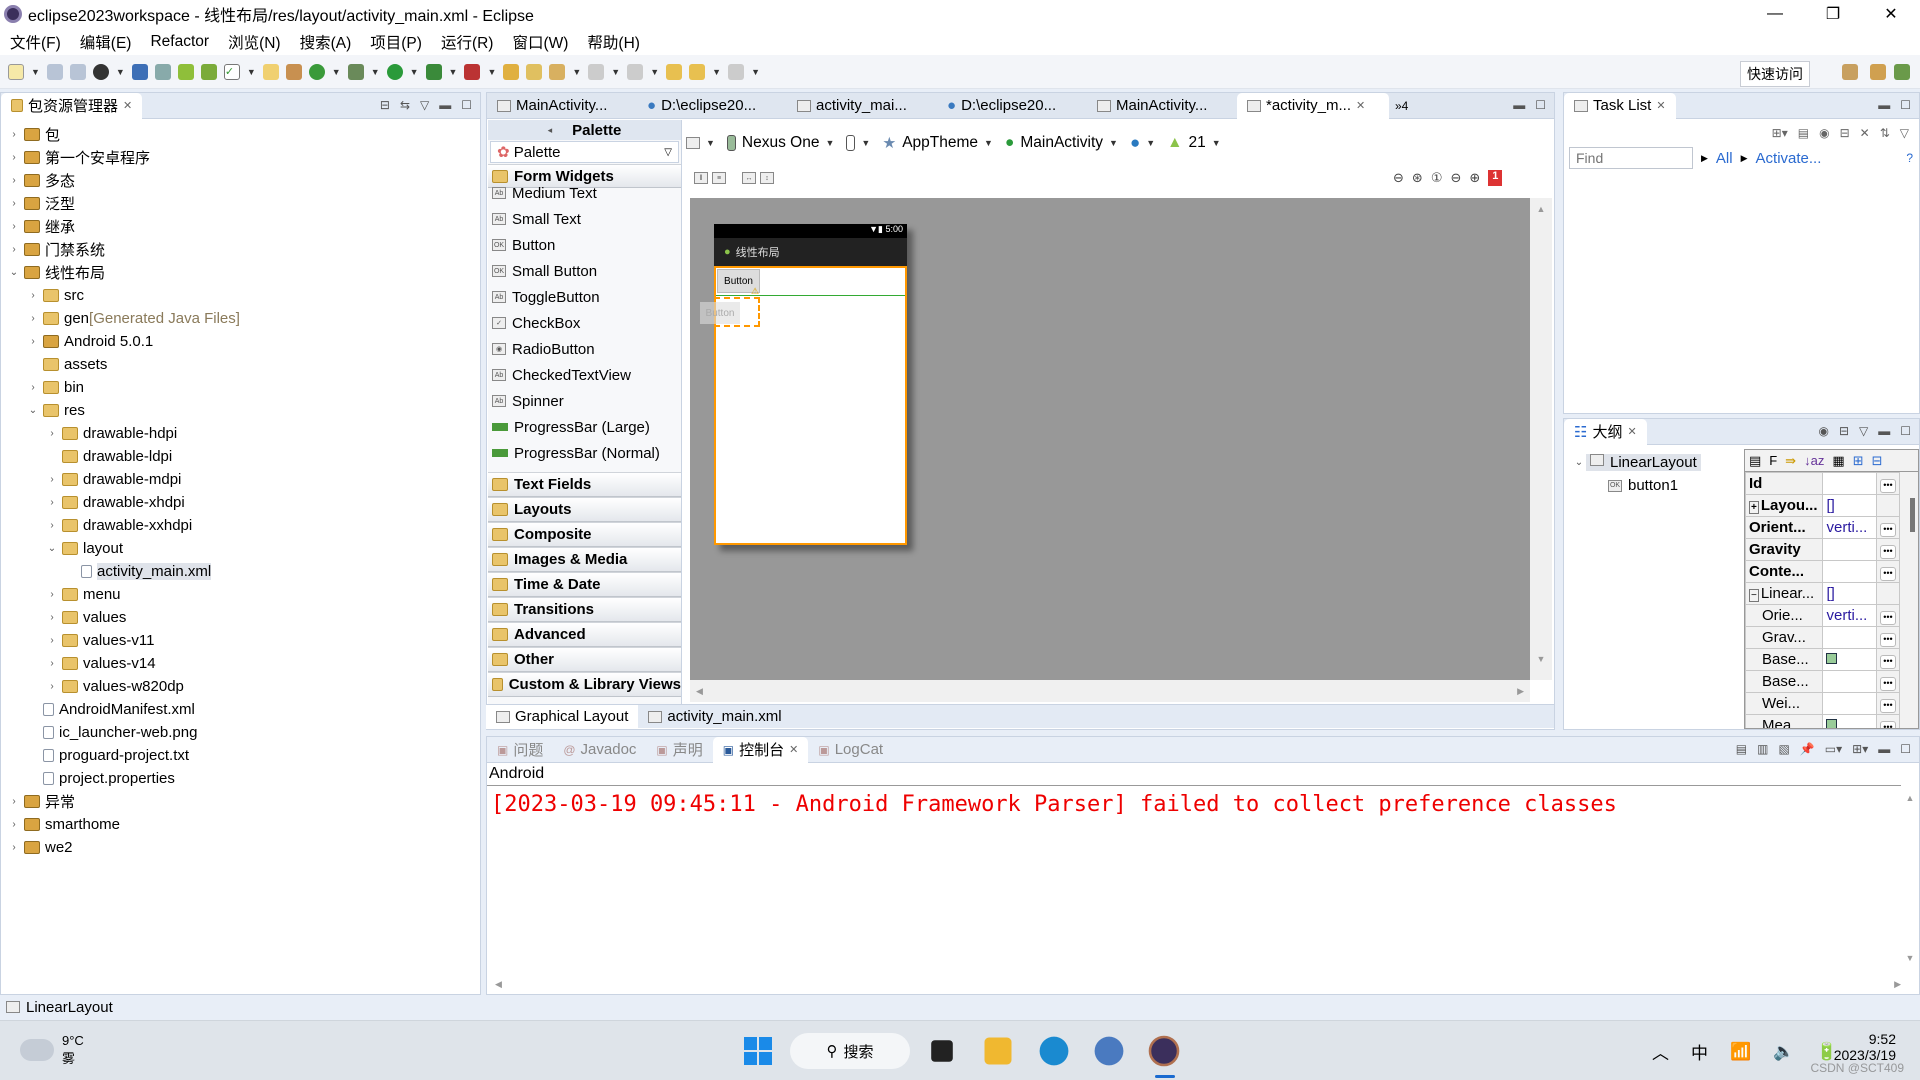  What do you see at coordinates (1054, 1051) in the screenshot?
I see `edge-icon` at bounding box center [1054, 1051].